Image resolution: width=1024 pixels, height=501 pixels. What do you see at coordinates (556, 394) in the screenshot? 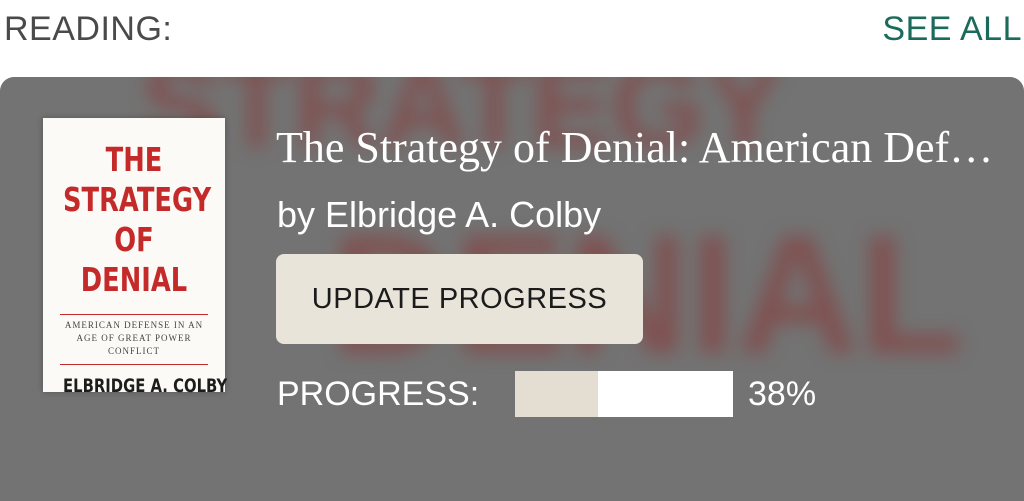
I see `progress-bar-fill` at bounding box center [556, 394].